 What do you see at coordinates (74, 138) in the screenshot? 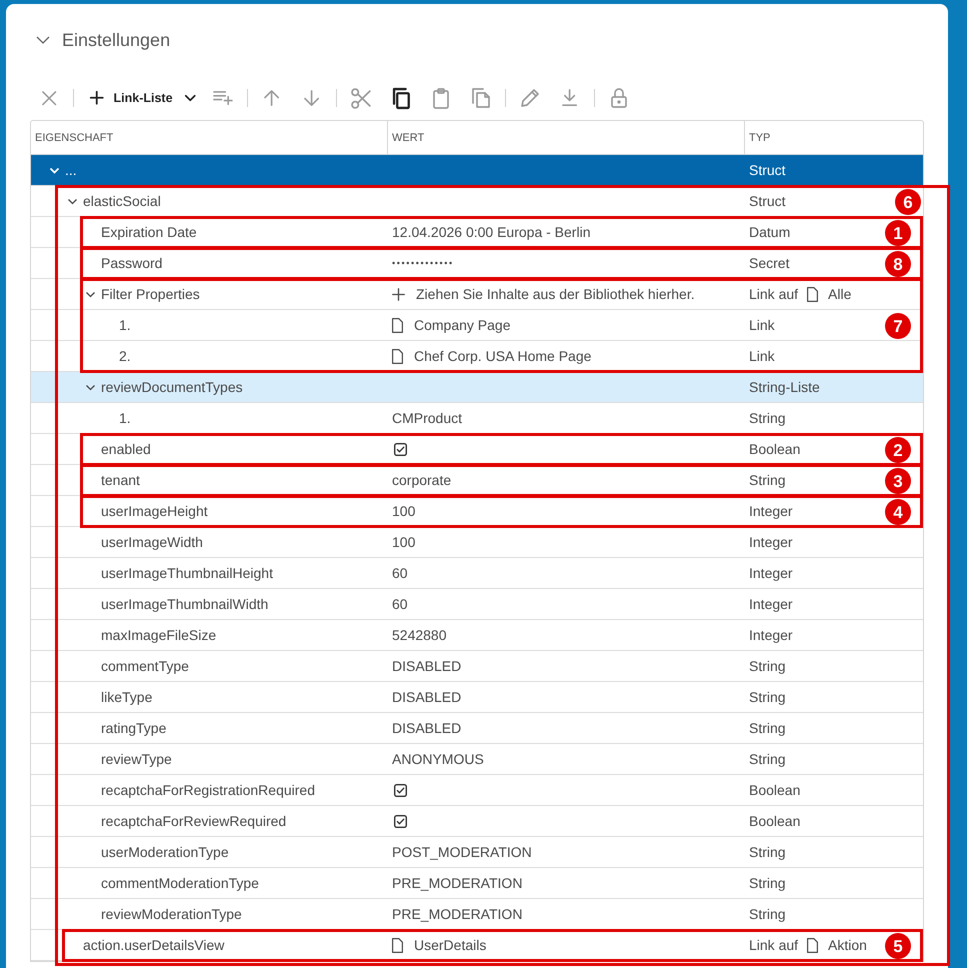
I see `column-header: EIGENSCHAFT` at bounding box center [74, 138].